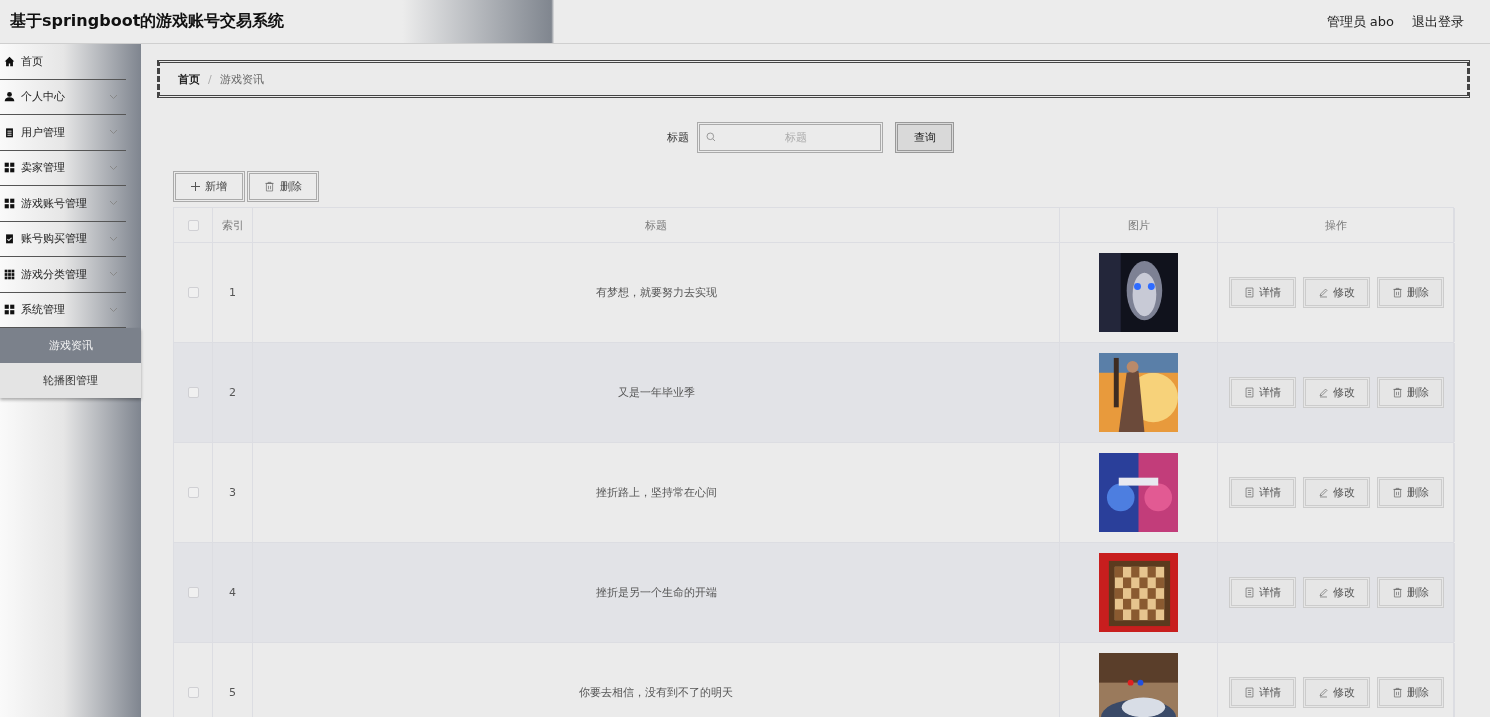  Describe the element at coordinates (656, 592) in the screenshot. I see `table-cell: 挫折是另一个生命的开端` at that location.